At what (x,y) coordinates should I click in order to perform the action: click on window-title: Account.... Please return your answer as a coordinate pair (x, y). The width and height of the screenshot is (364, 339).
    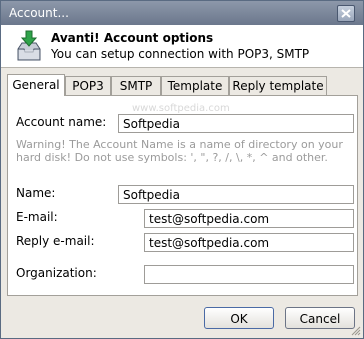
    Looking at the image, I should click on (39, 13).